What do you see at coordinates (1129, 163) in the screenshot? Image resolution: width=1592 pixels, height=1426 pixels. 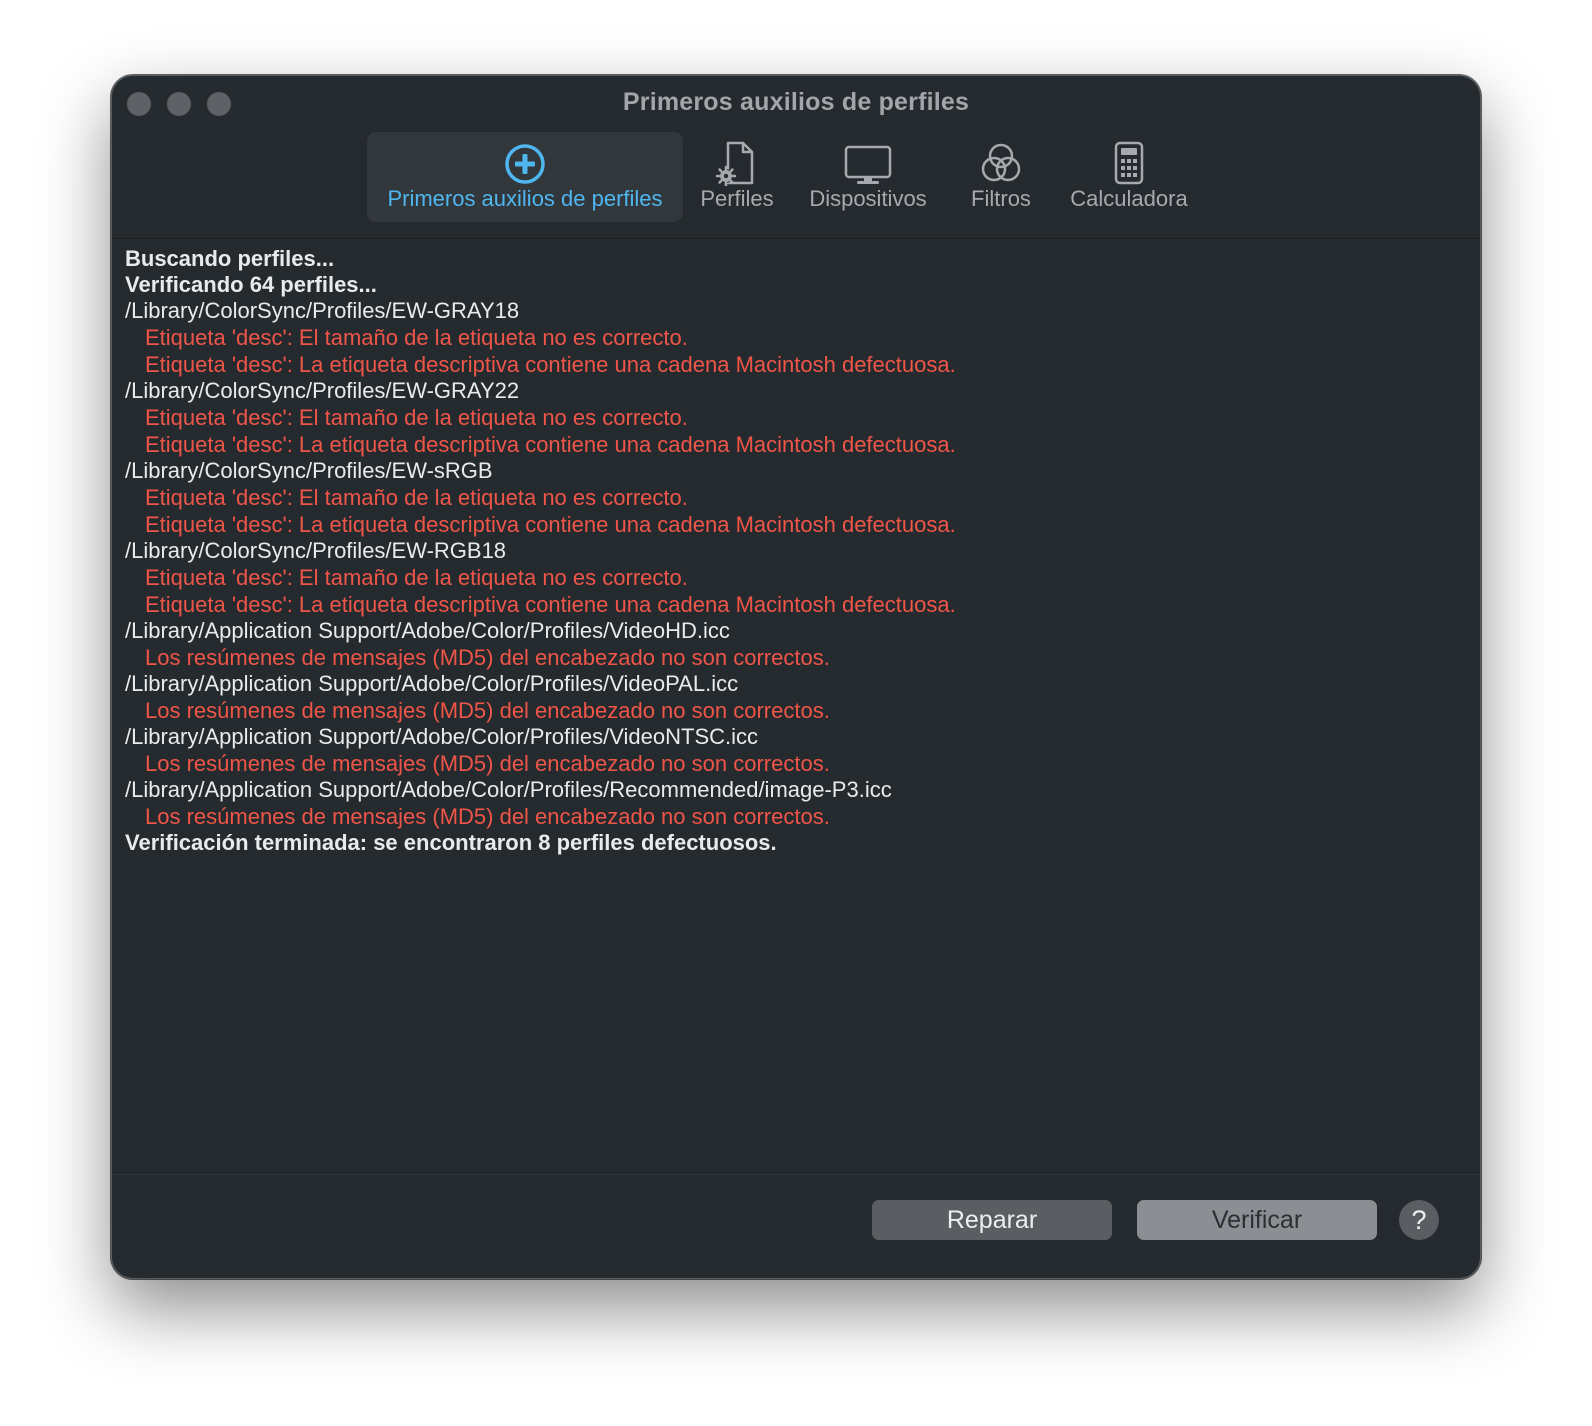 I see `calculator-icon` at bounding box center [1129, 163].